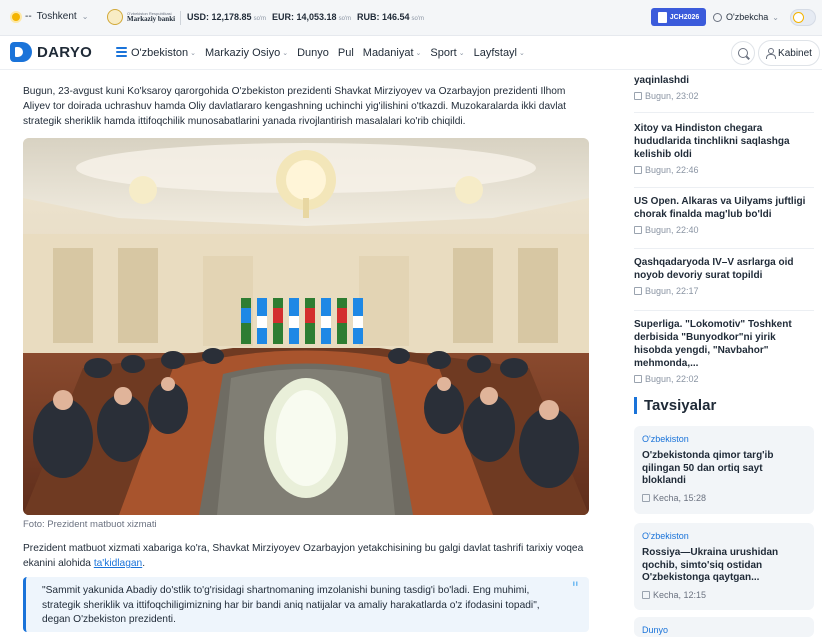 The image size is (822, 637). I want to click on nav-item-central-asia: Markaziy Osiyo ⌄, so click(246, 53).